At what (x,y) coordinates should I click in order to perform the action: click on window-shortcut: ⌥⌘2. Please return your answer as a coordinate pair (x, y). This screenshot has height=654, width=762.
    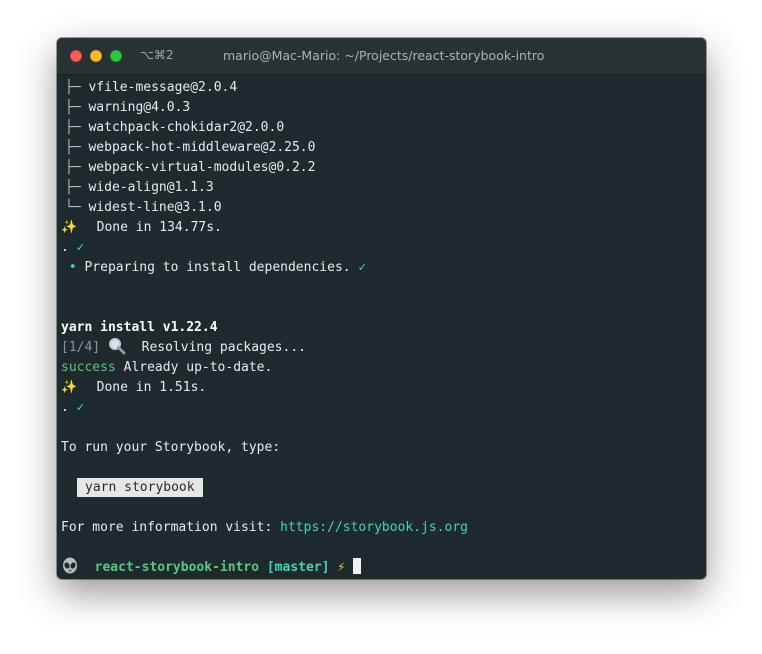
    Looking at the image, I should click on (157, 55).